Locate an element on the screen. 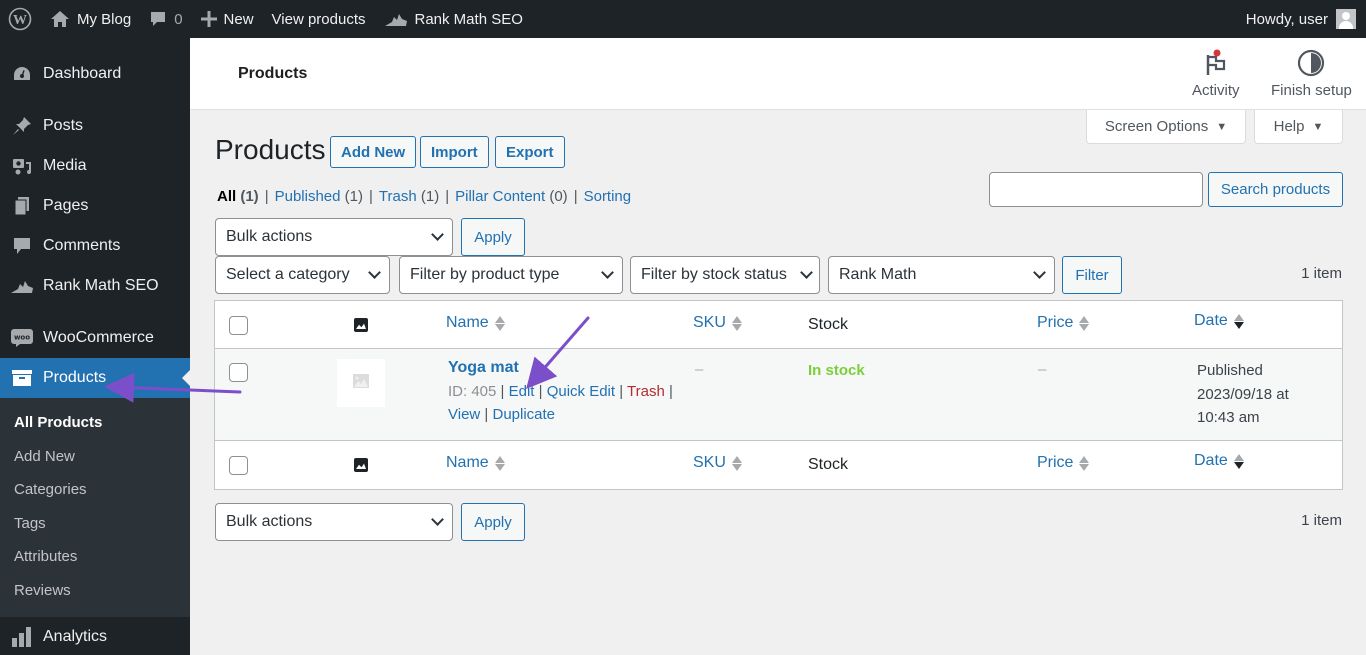 The height and width of the screenshot is (655, 1366). submenu-categories: Categories is located at coordinates (95, 490).